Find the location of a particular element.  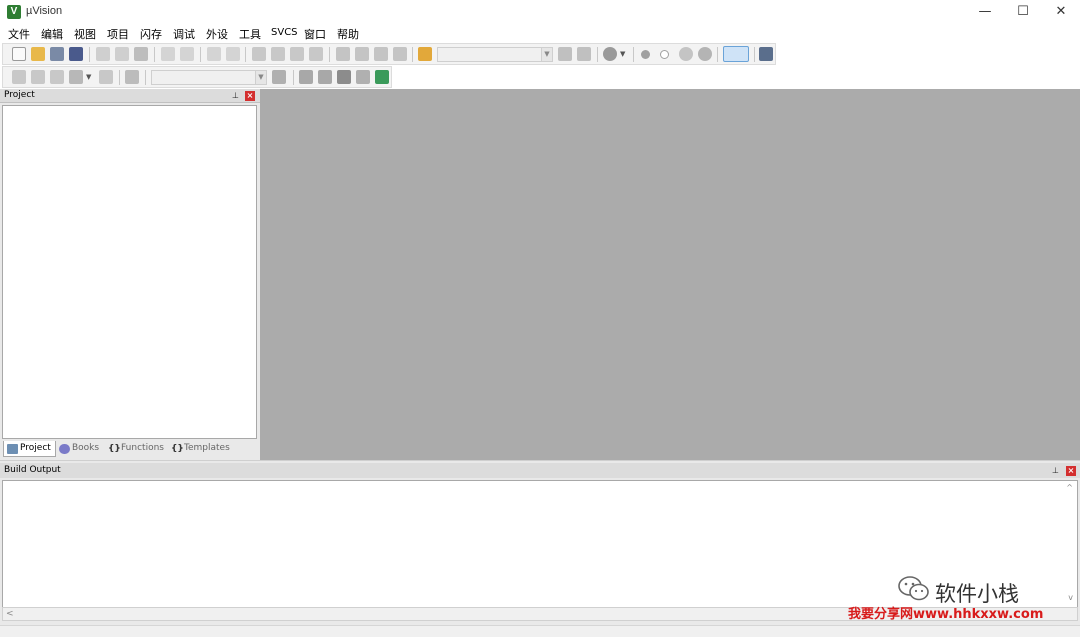

configure-icon is located at coordinates (766, 54).